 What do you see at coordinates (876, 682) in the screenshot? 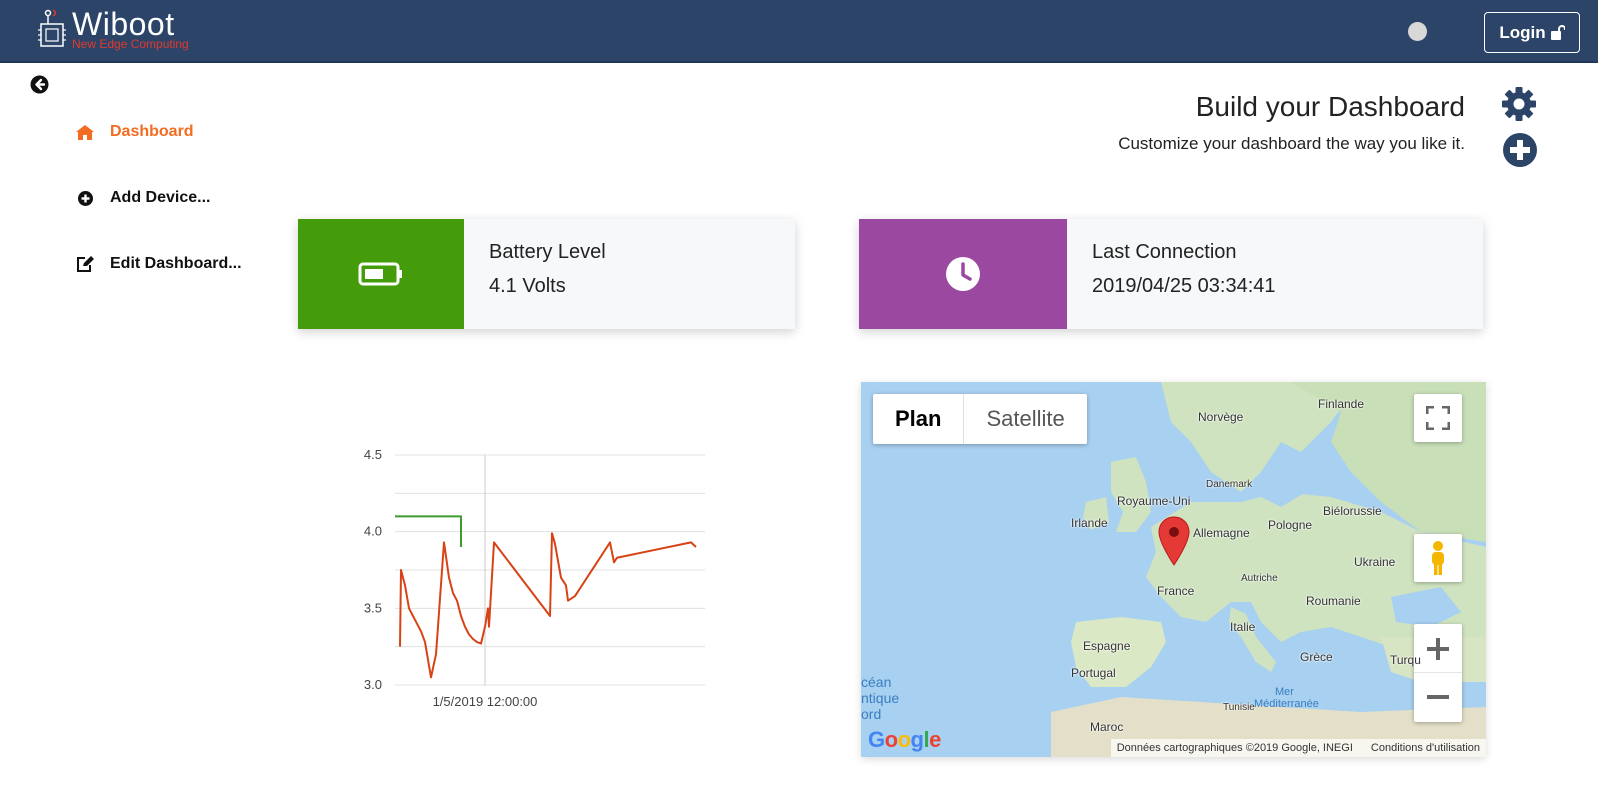
I see `map-label: céan` at bounding box center [876, 682].